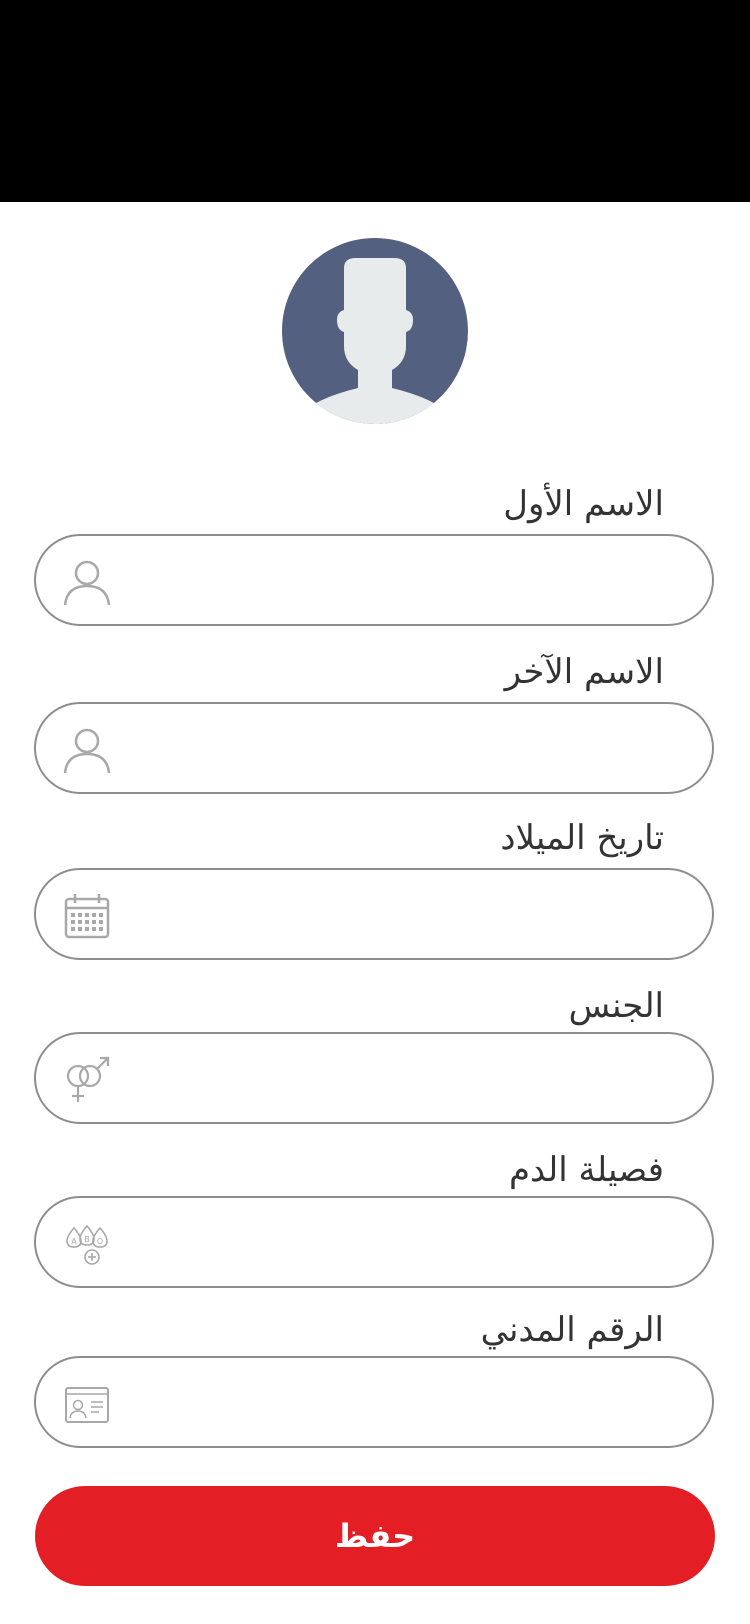  I want to click on blood-type-icon: A B O, so click(87, 1244).